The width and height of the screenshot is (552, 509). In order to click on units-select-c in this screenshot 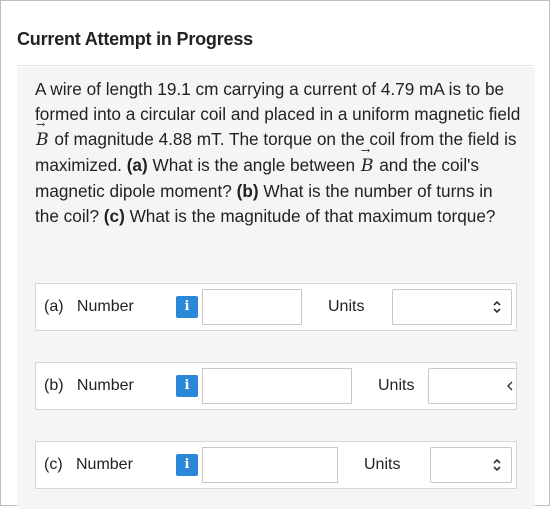, I will do `click(471, 465)`.